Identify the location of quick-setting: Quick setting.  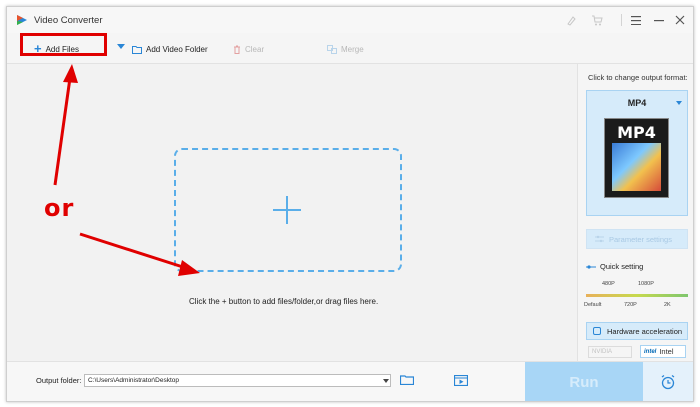
(614, 266).